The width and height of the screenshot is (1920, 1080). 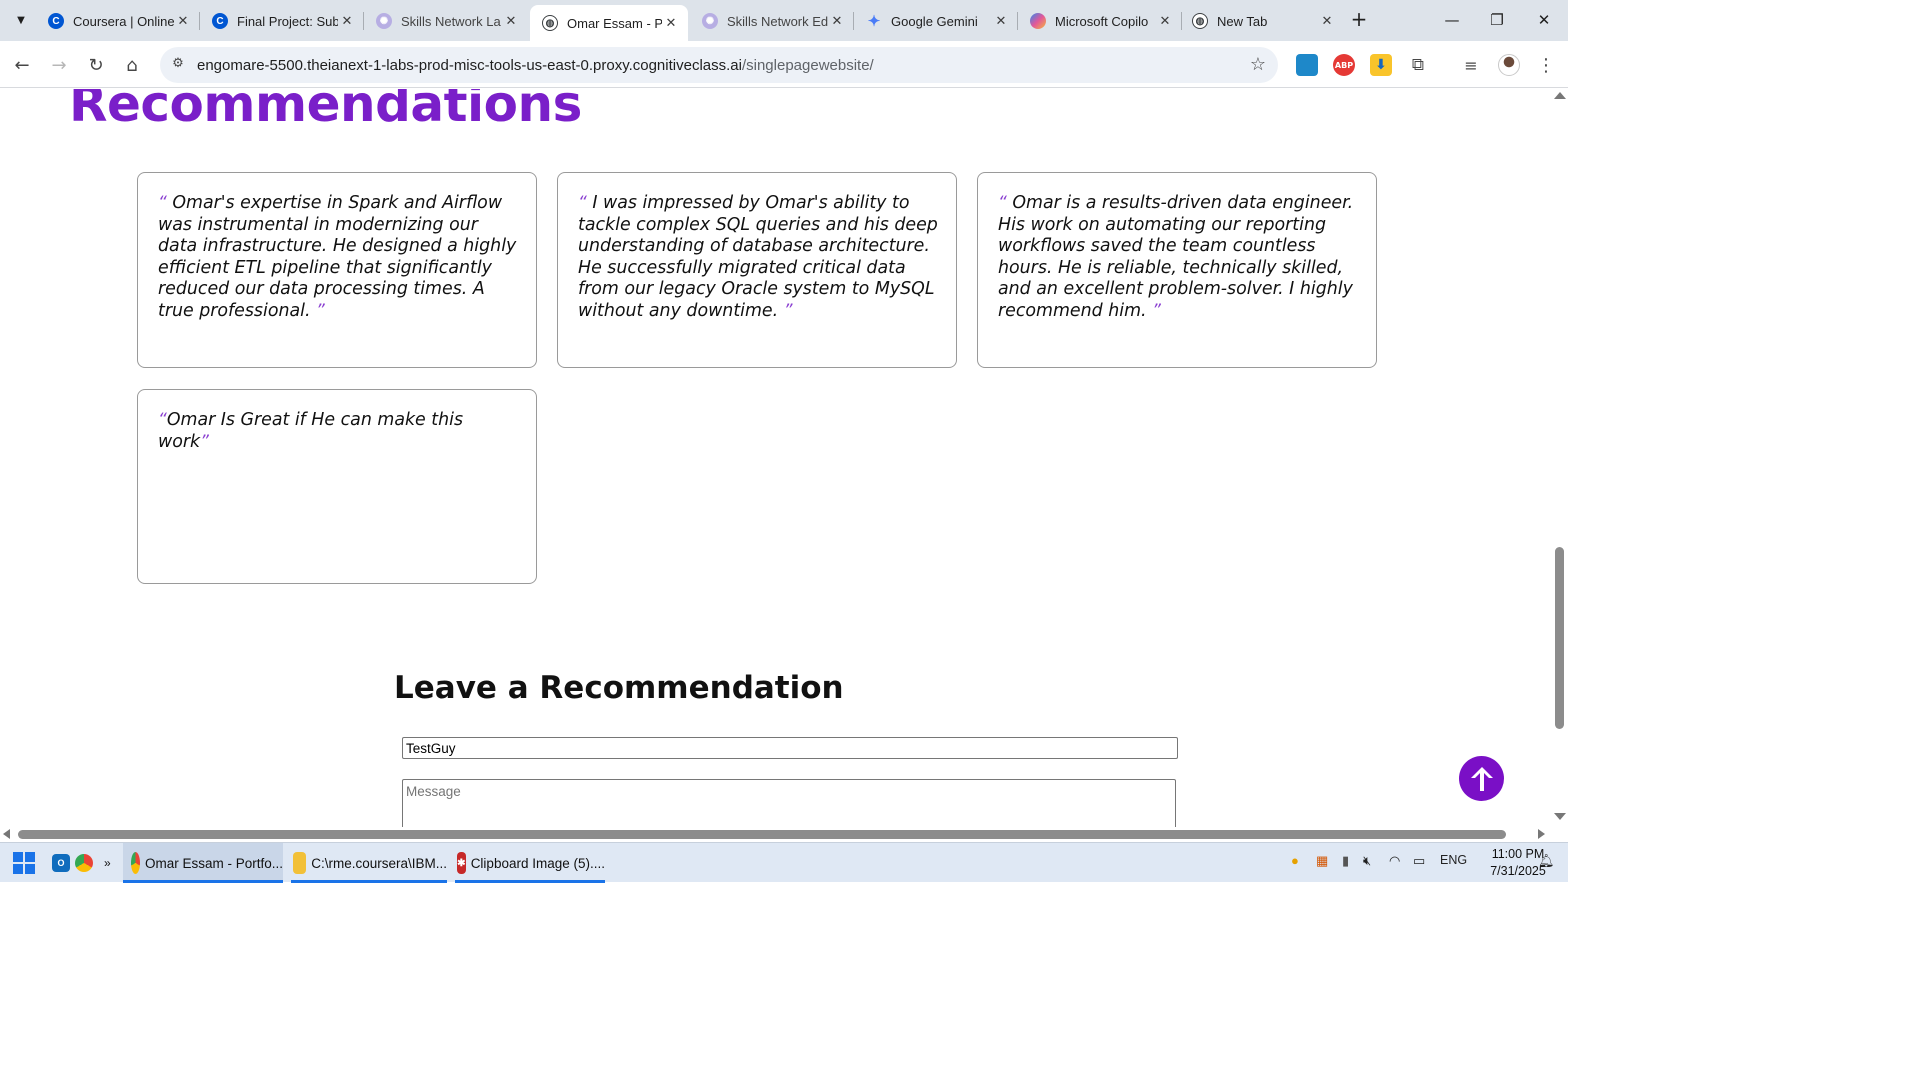 What do you see at coordinates (1322, 861) in the screenshot?
I see `tray-app-icon: ▦` at bounding box center [1322, 861].